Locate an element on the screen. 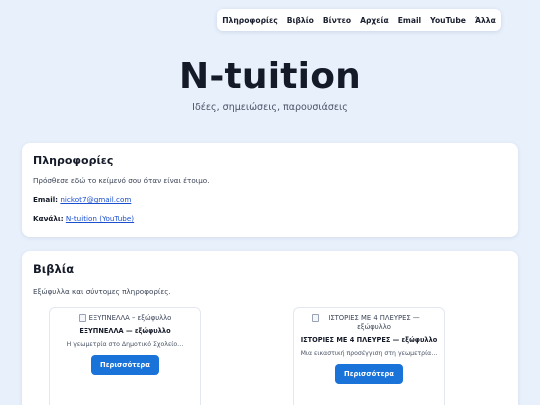 This screenshot has height=405, width=540. books-intro: Εξώφυλλα και σύντομες πληροφορίες. is located at coordinates (102, 291).